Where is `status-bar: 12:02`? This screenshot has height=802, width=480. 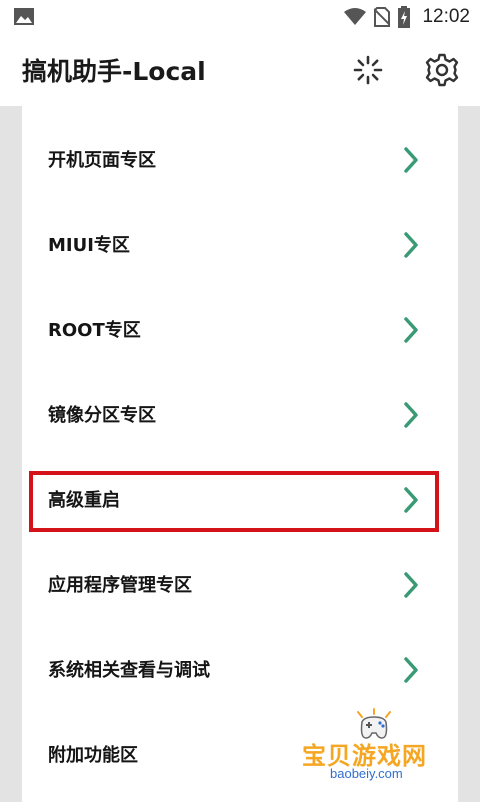 status-bar: 12:02 is located at coordinates (240, 17).